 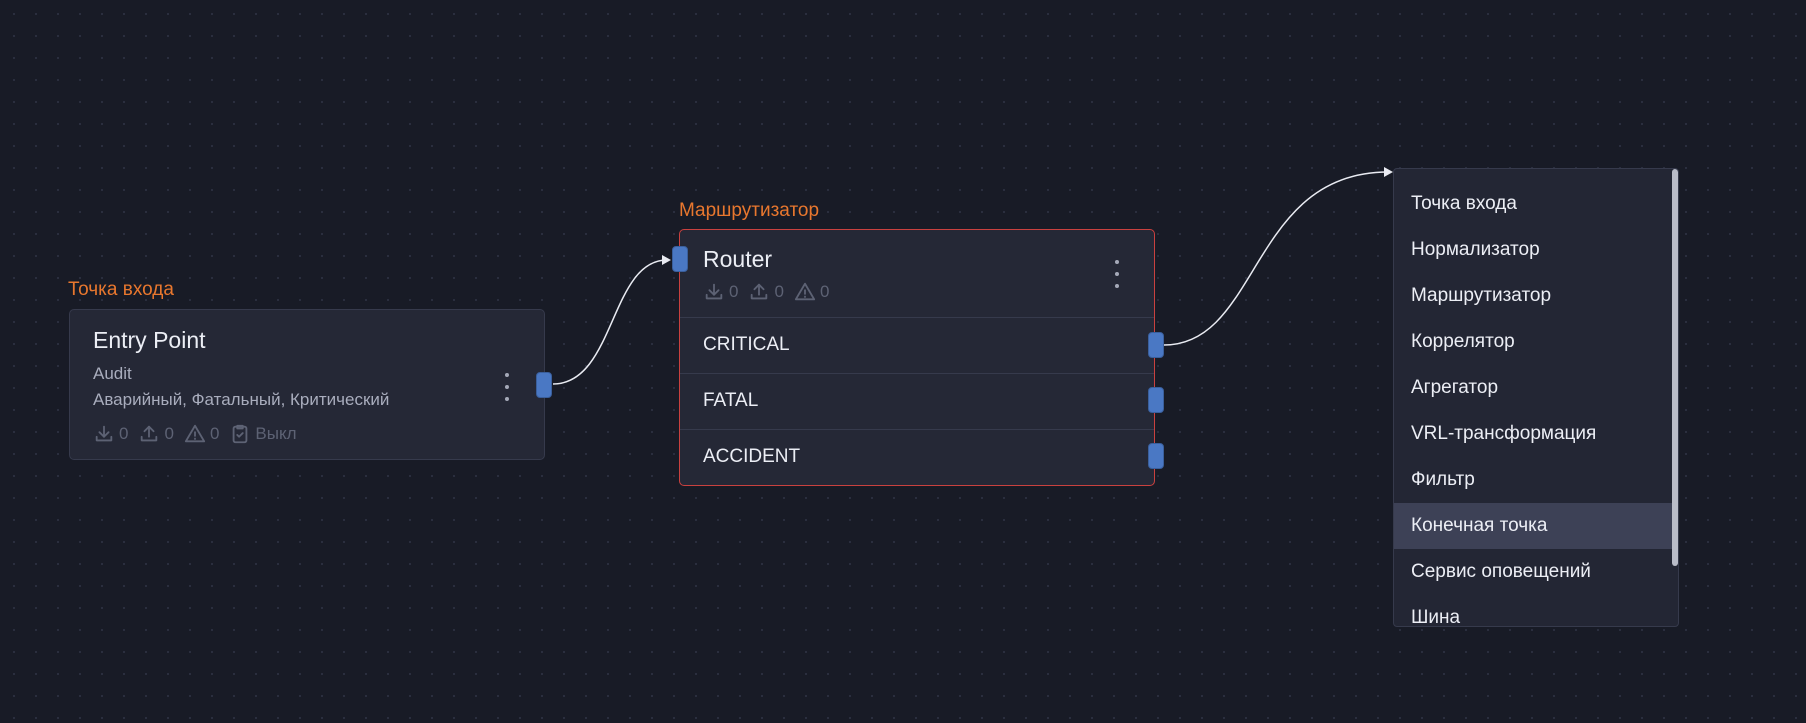 What do you see at coordinates (752, 456) in the screenshot?
I see `route-label: ACCIDENT` at bounding box center [752, 456].